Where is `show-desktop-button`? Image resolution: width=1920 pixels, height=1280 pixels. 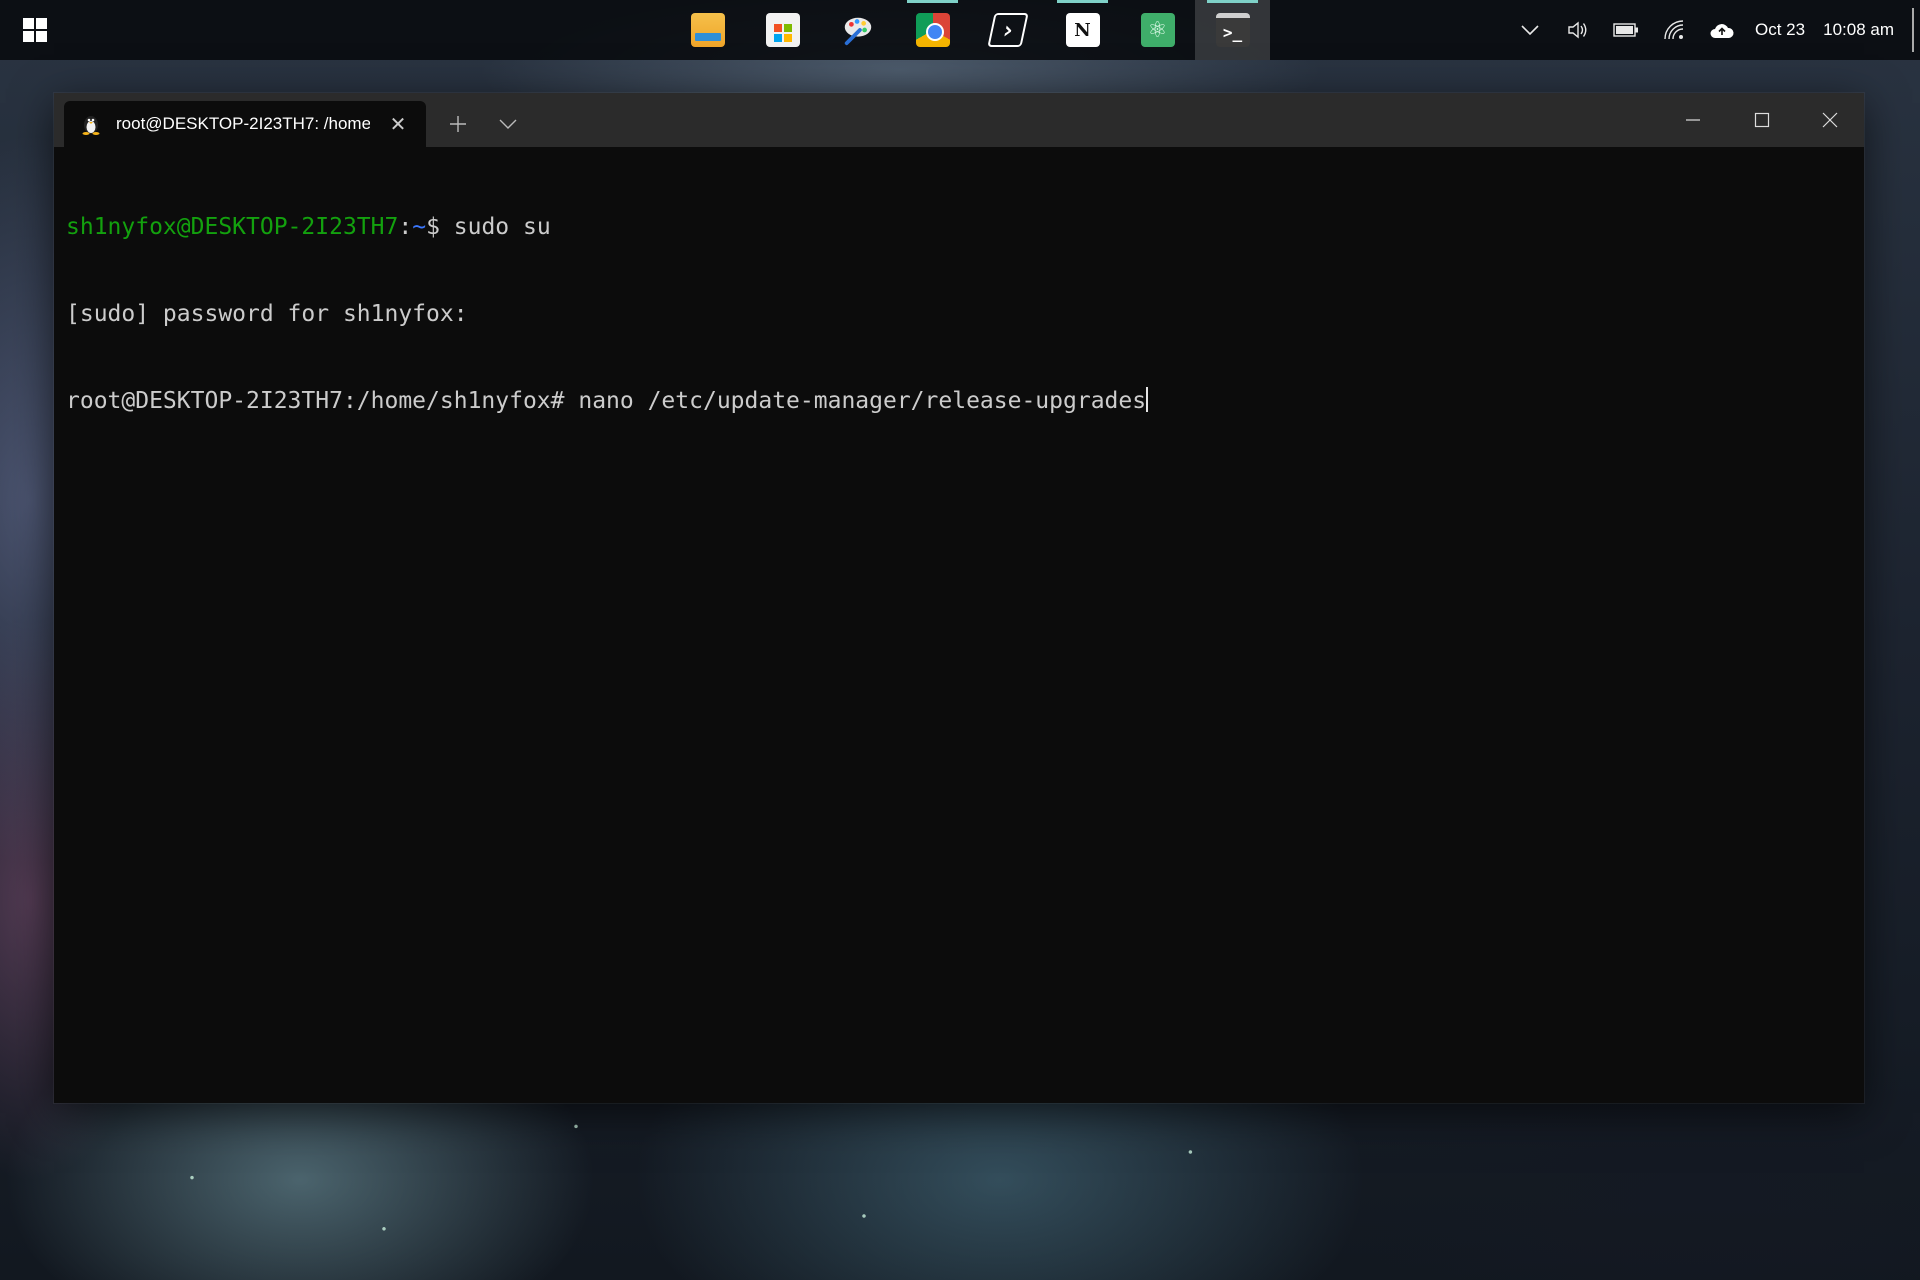
show-desktop-button is located at coordinates (1913, 30).